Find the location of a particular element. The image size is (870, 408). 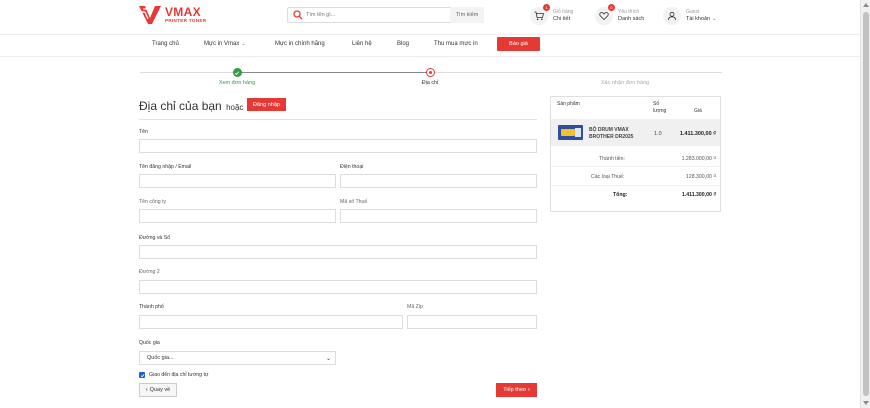

account-link: Guest Tài khoản ⌄ is located at coordinates (689, 16).